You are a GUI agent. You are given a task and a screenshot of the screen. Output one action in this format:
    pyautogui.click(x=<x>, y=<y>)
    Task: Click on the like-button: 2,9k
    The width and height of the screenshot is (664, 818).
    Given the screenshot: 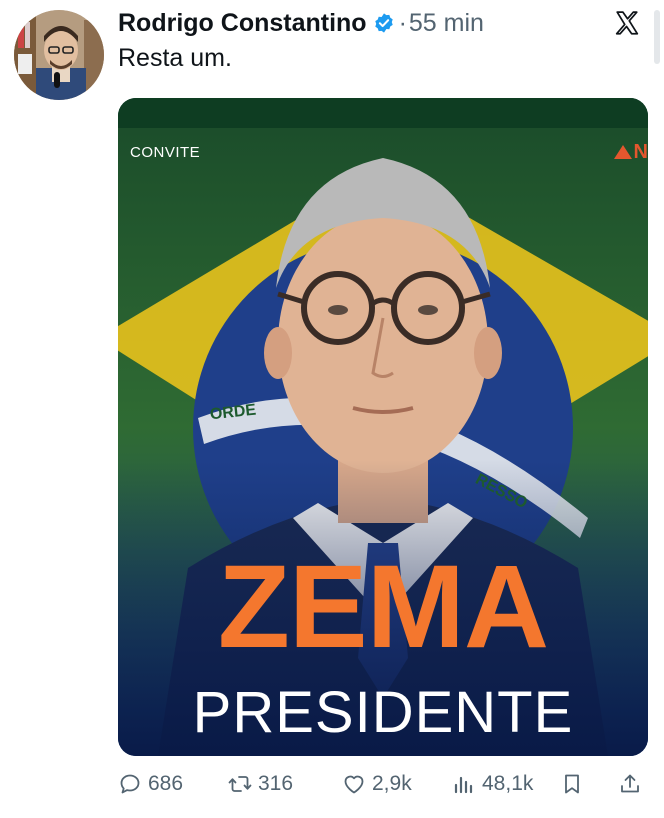 What is the action you would take?
    pyautogui.click(x=377, y=784)
    